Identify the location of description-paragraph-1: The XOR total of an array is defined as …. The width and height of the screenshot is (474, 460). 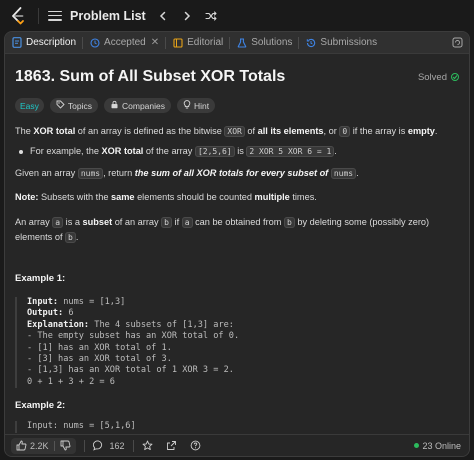
(226, 131).